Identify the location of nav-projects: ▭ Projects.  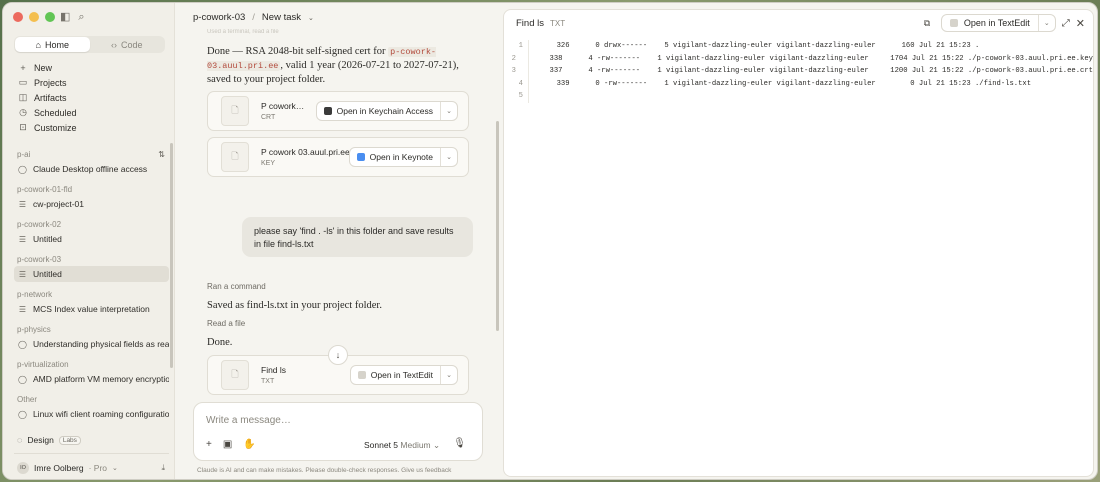
(91, 82).